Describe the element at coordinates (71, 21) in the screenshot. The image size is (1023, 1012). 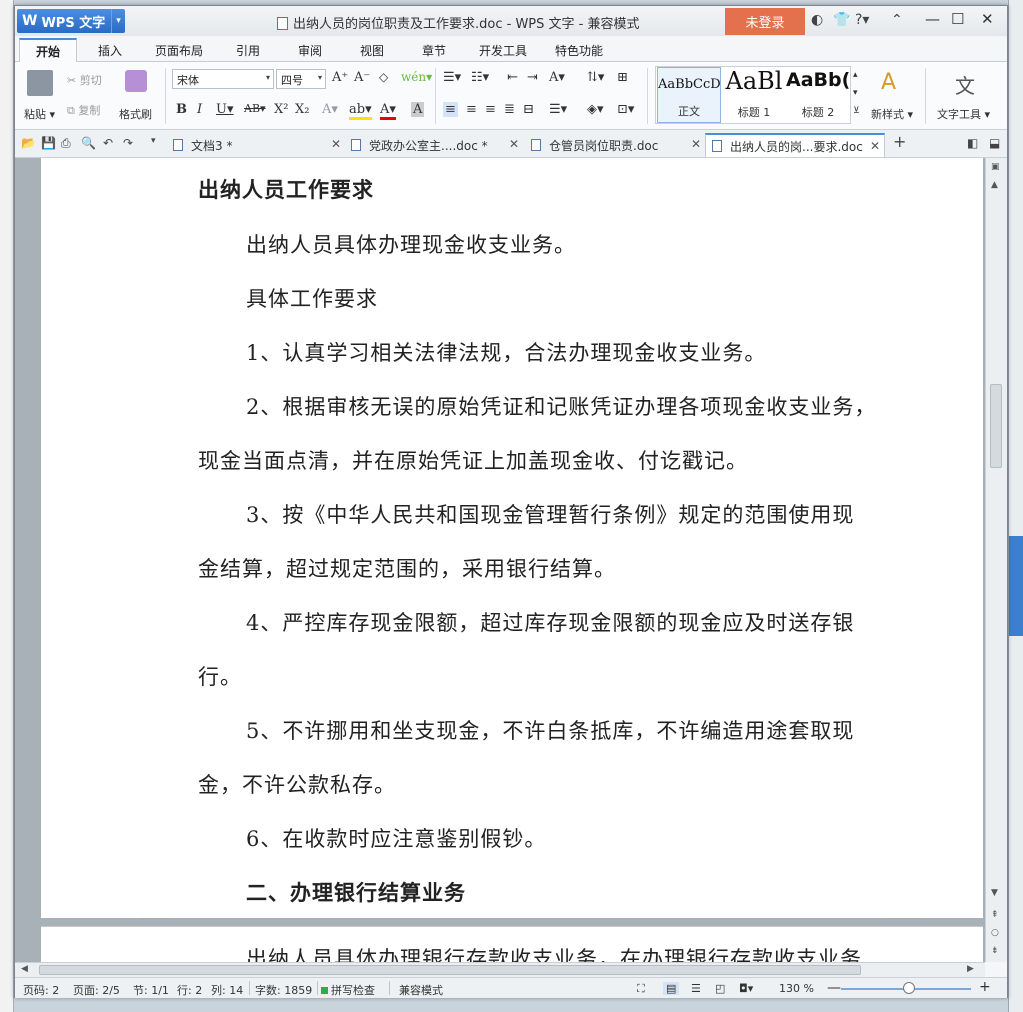
I see `app-menu-button: W WPS 文字 ▾` at that location.